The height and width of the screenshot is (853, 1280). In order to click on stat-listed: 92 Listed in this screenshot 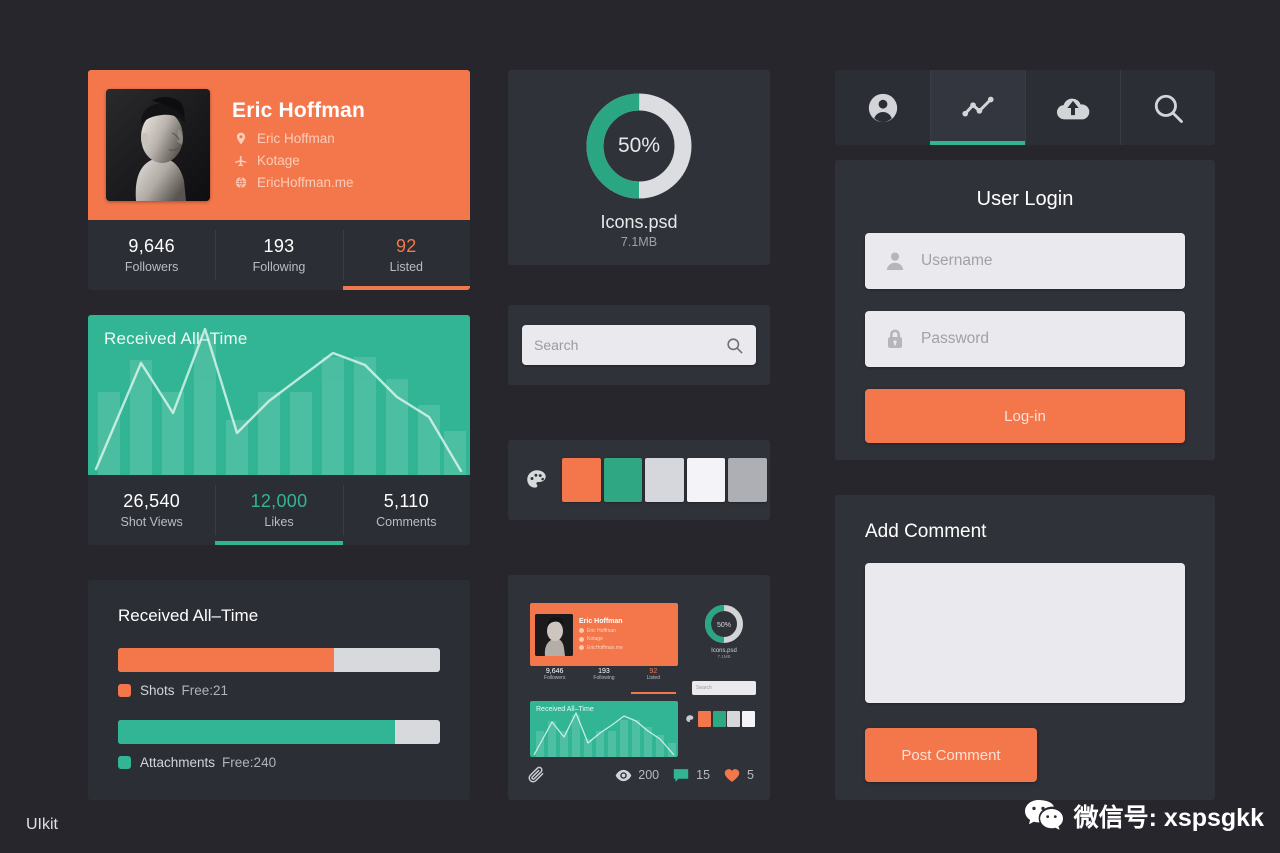, I will do `click(406, 255)`.